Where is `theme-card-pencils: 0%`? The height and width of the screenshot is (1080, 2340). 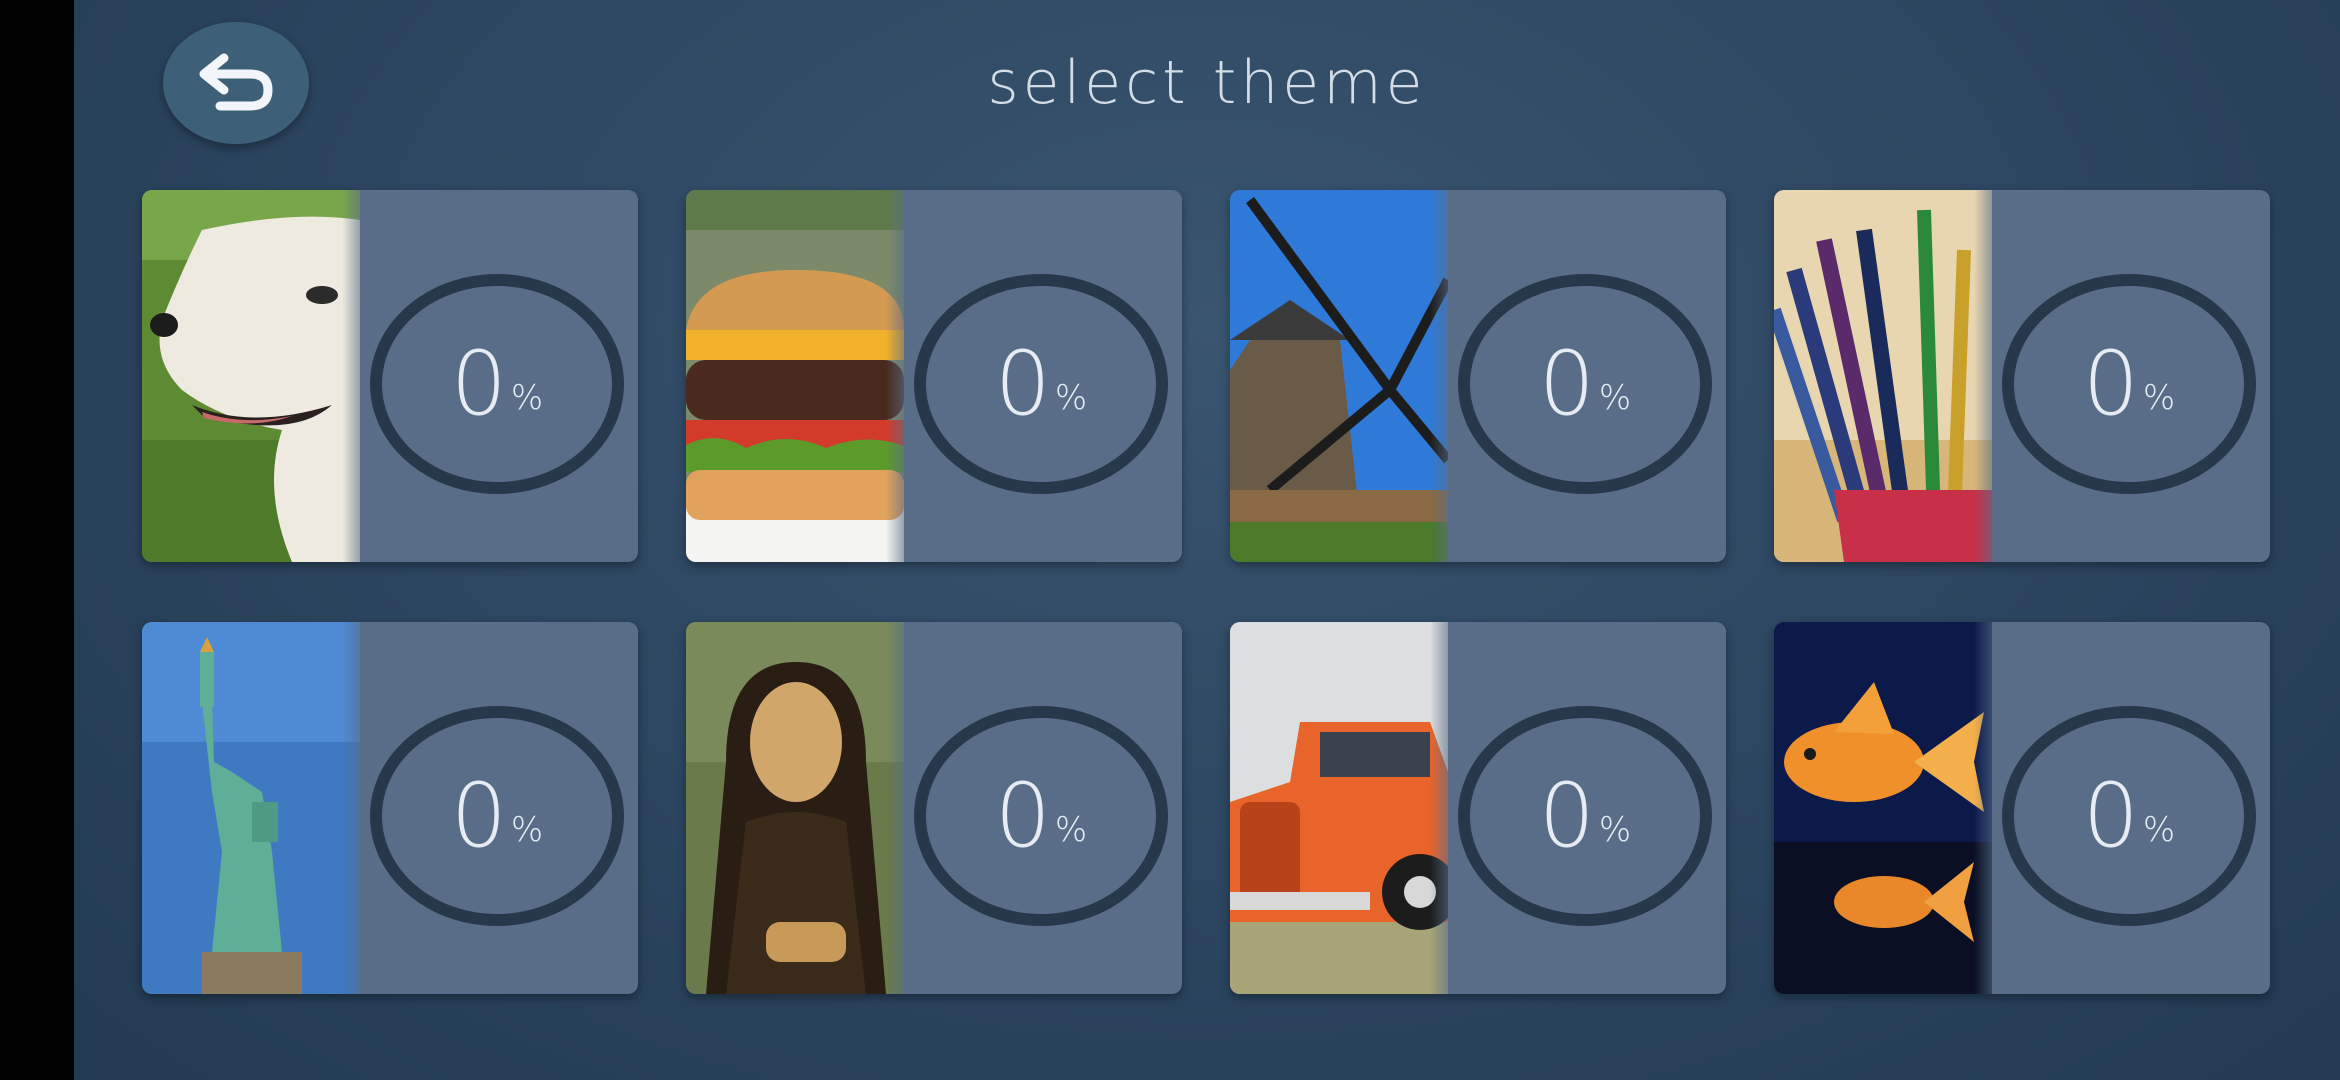
theme-card-pencils: 0% is located at coordinates (2022, 376).